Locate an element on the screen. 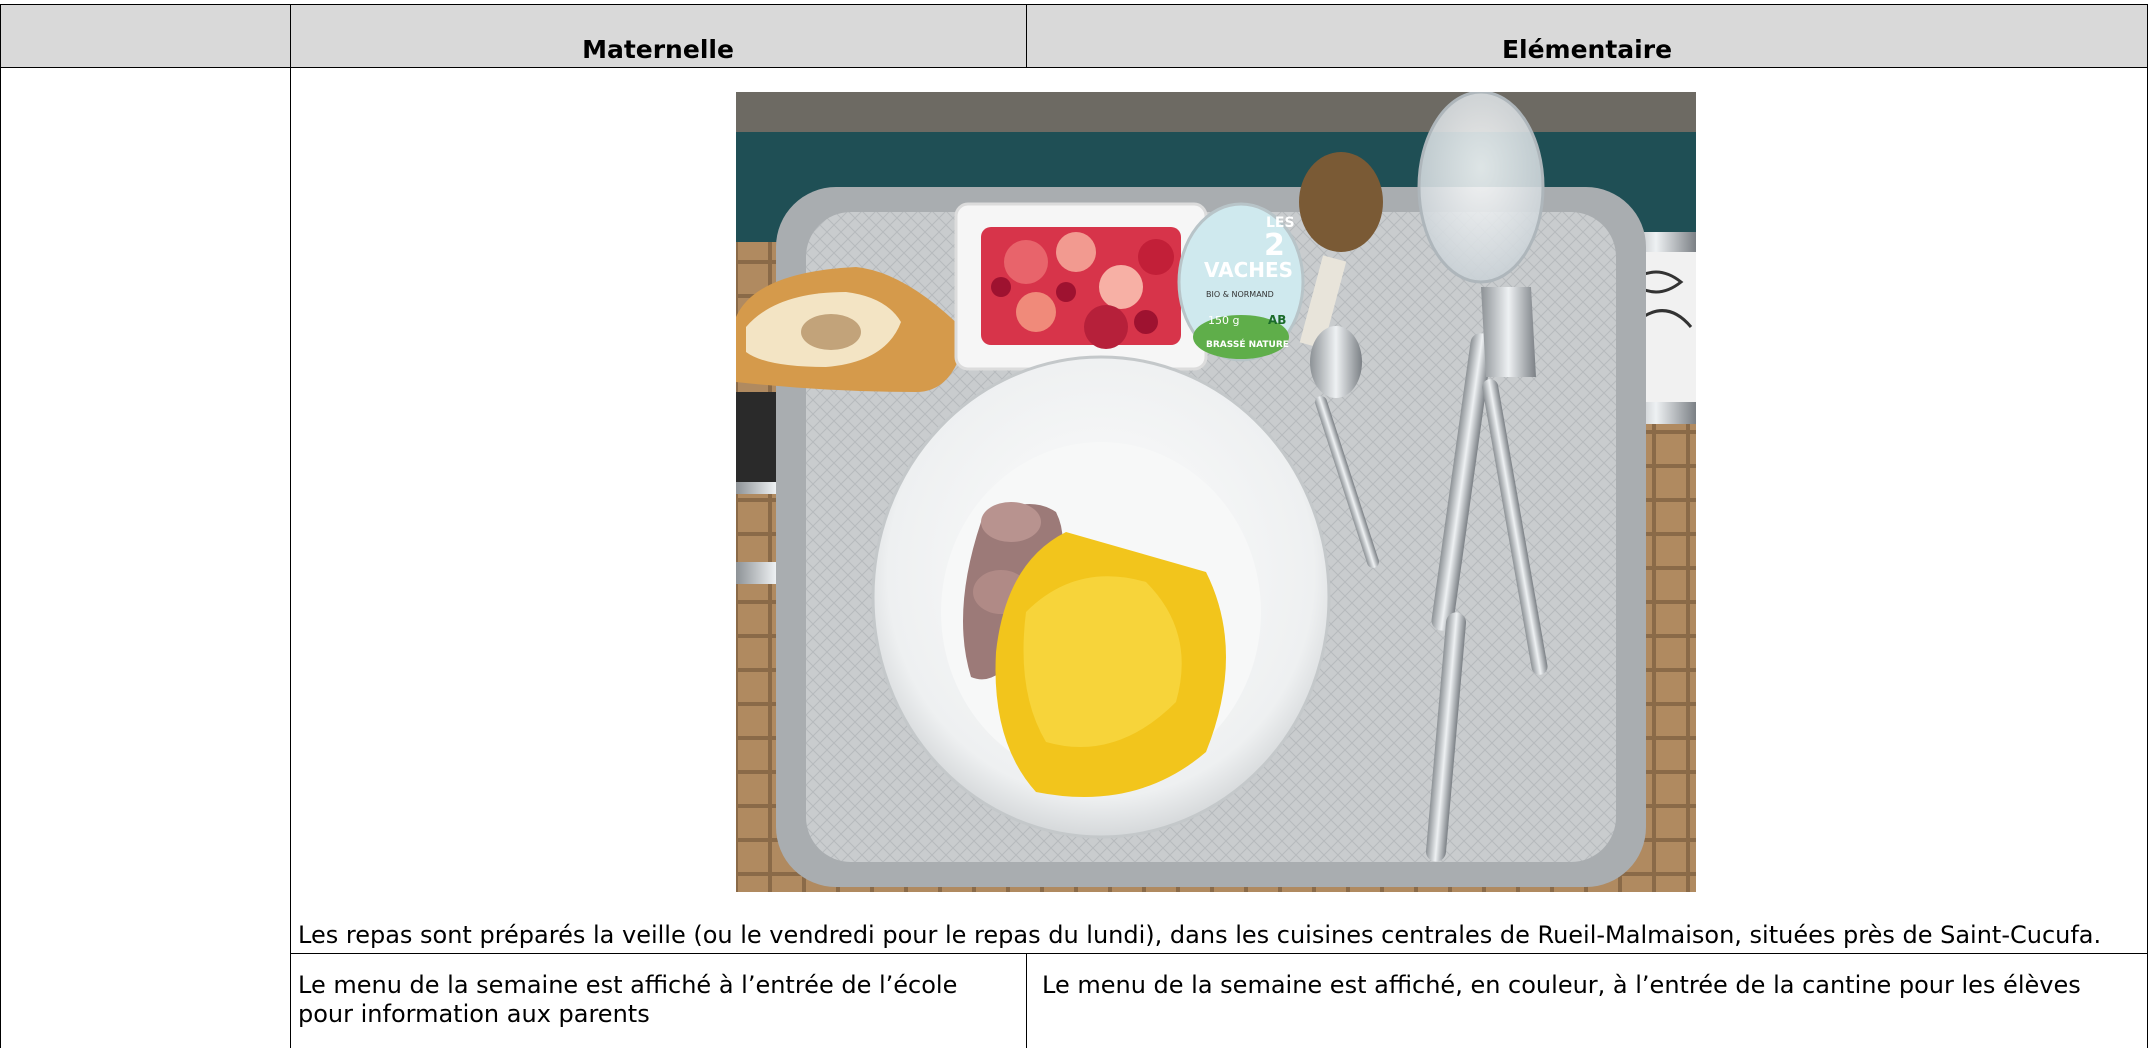 This screenshot has height=1048, width=2149. yogurt-subtitle: BIO & NORMAND is located at coordinates (1240, 294).